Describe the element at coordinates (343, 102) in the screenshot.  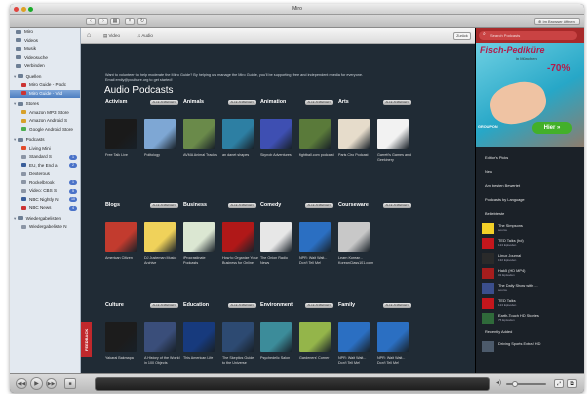
I see `category-title: Arts` at that location.